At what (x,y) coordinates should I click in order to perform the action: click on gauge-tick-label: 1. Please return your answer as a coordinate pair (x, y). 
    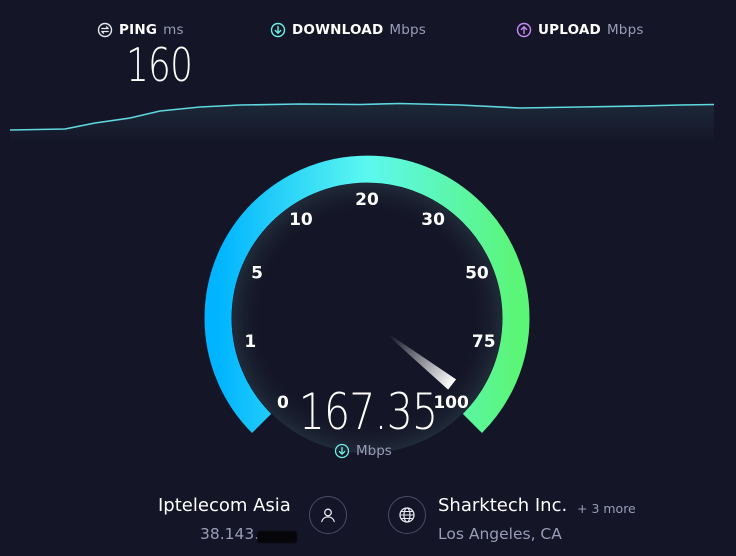
    Looking at the image, I should click on (250, 342).